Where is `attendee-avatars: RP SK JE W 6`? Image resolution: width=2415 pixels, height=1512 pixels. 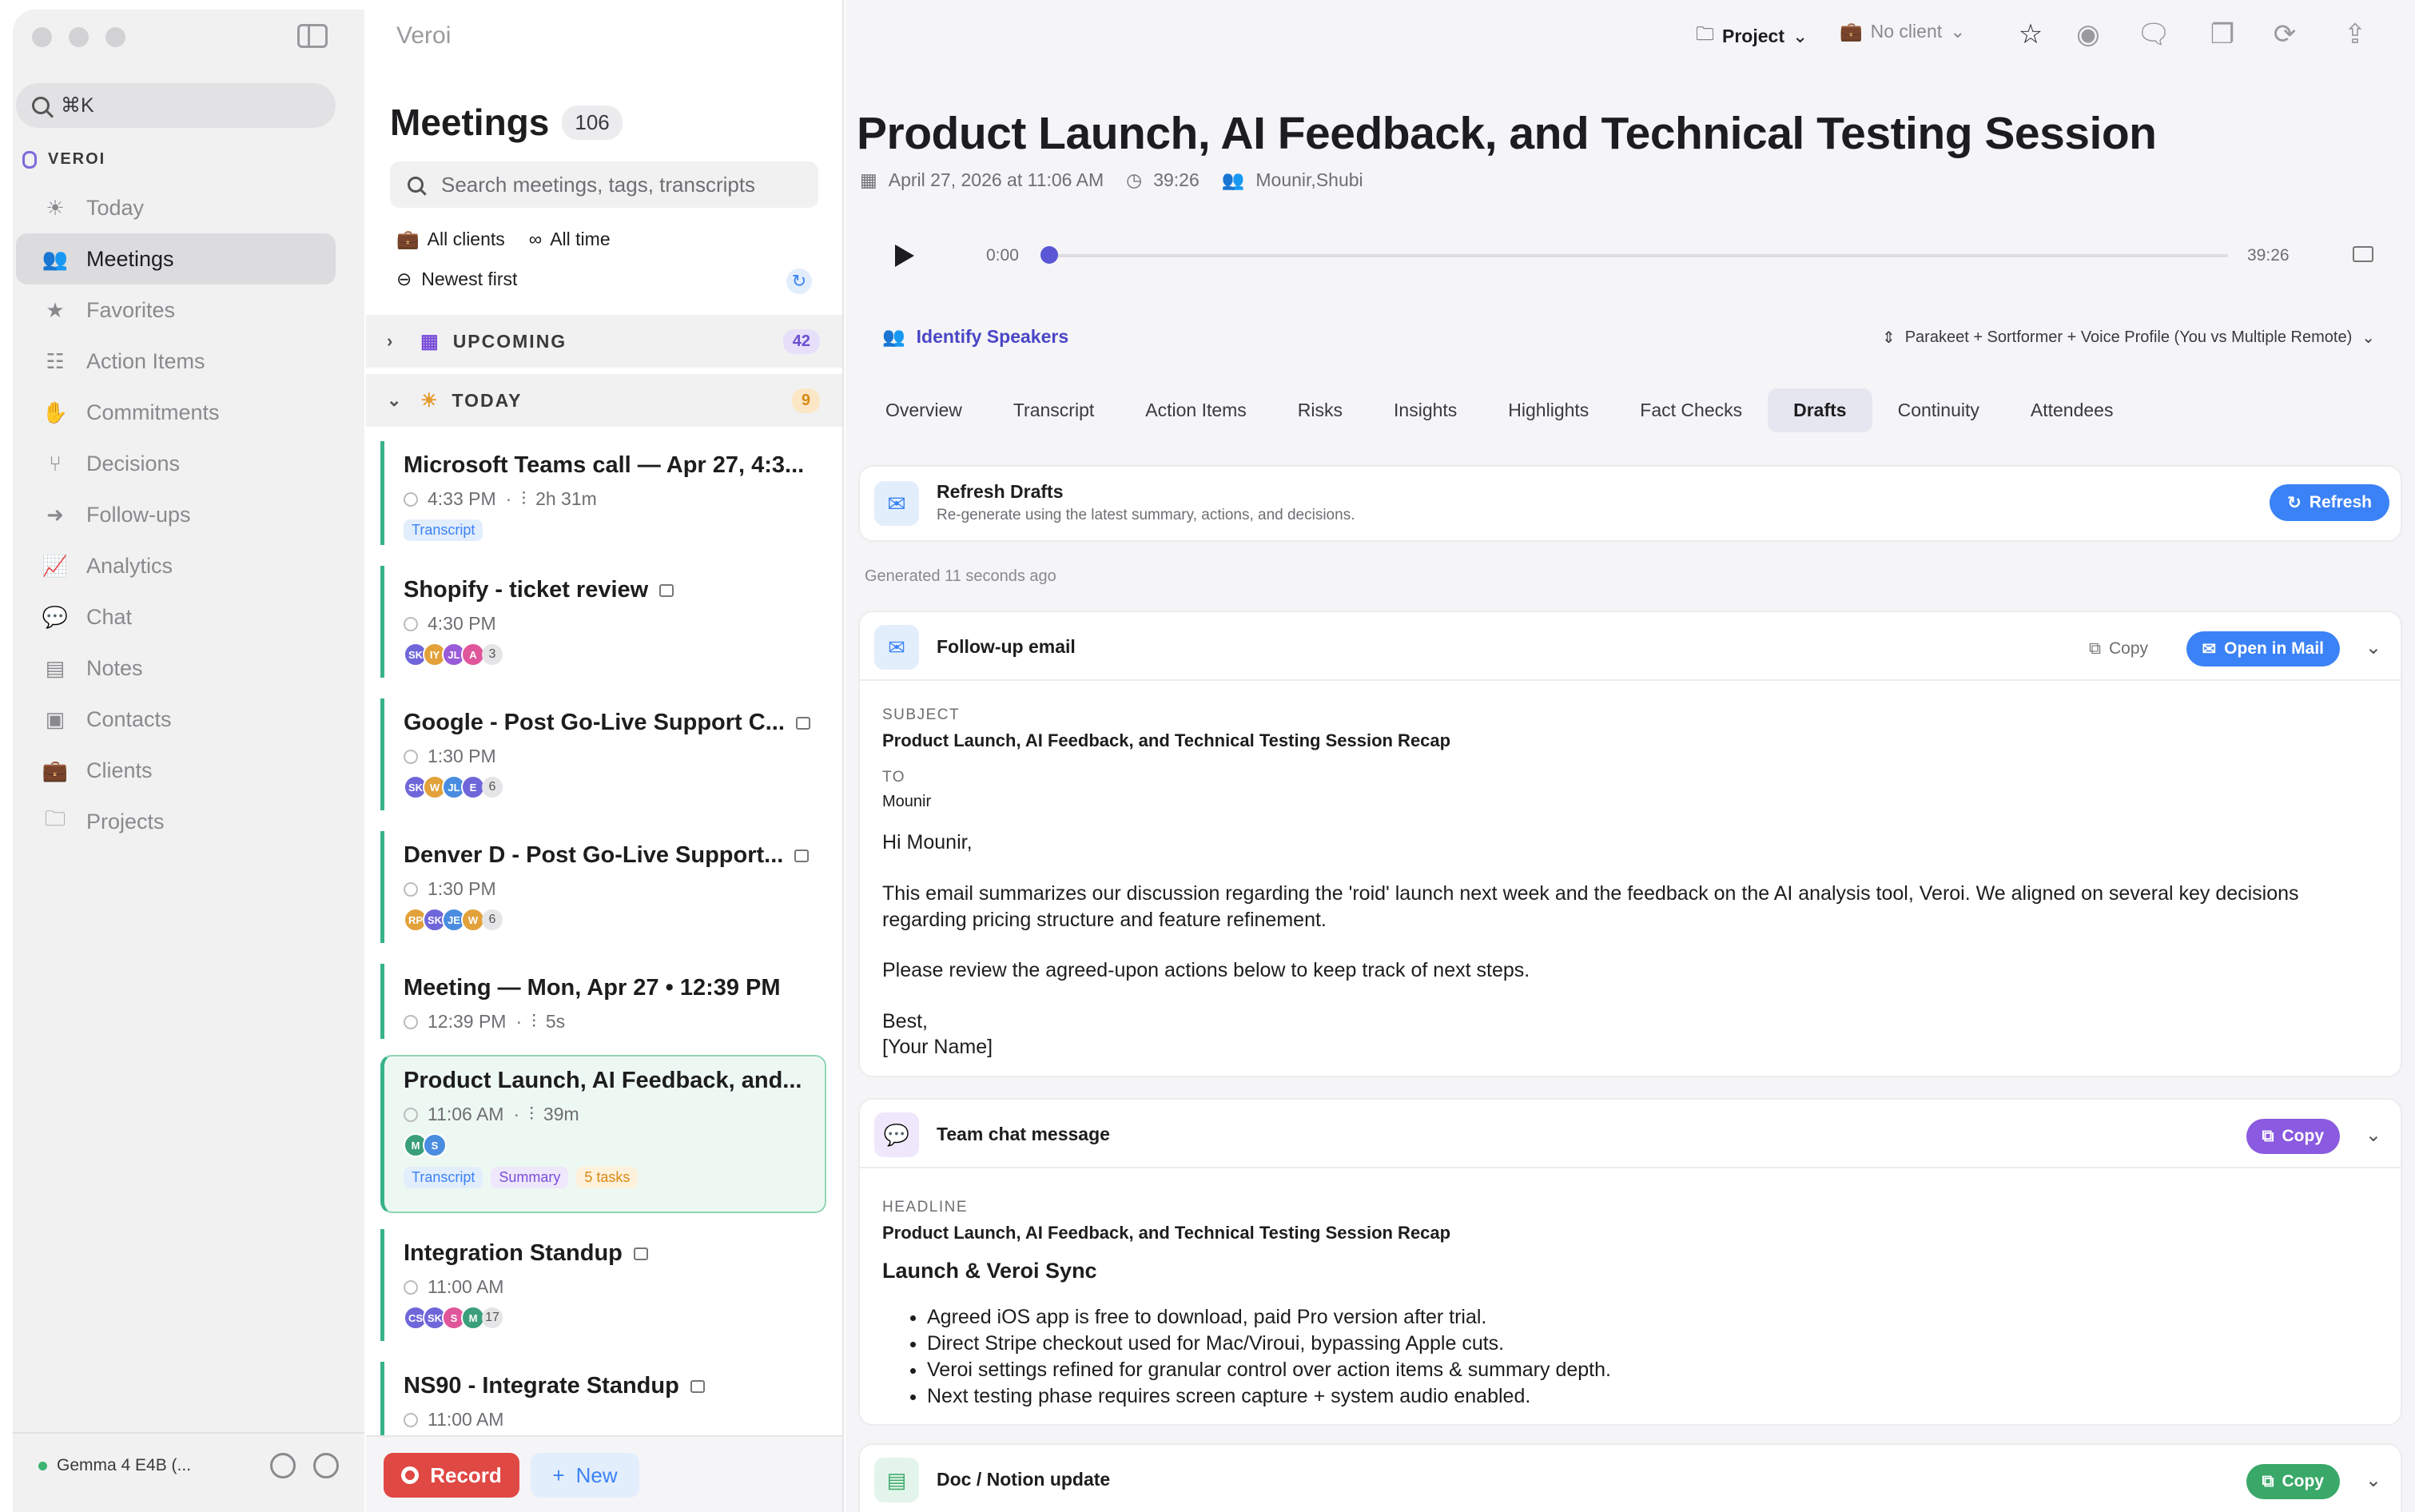
attendee-avatars: RP SK JE W 6 is located at coordinates (615, 920).